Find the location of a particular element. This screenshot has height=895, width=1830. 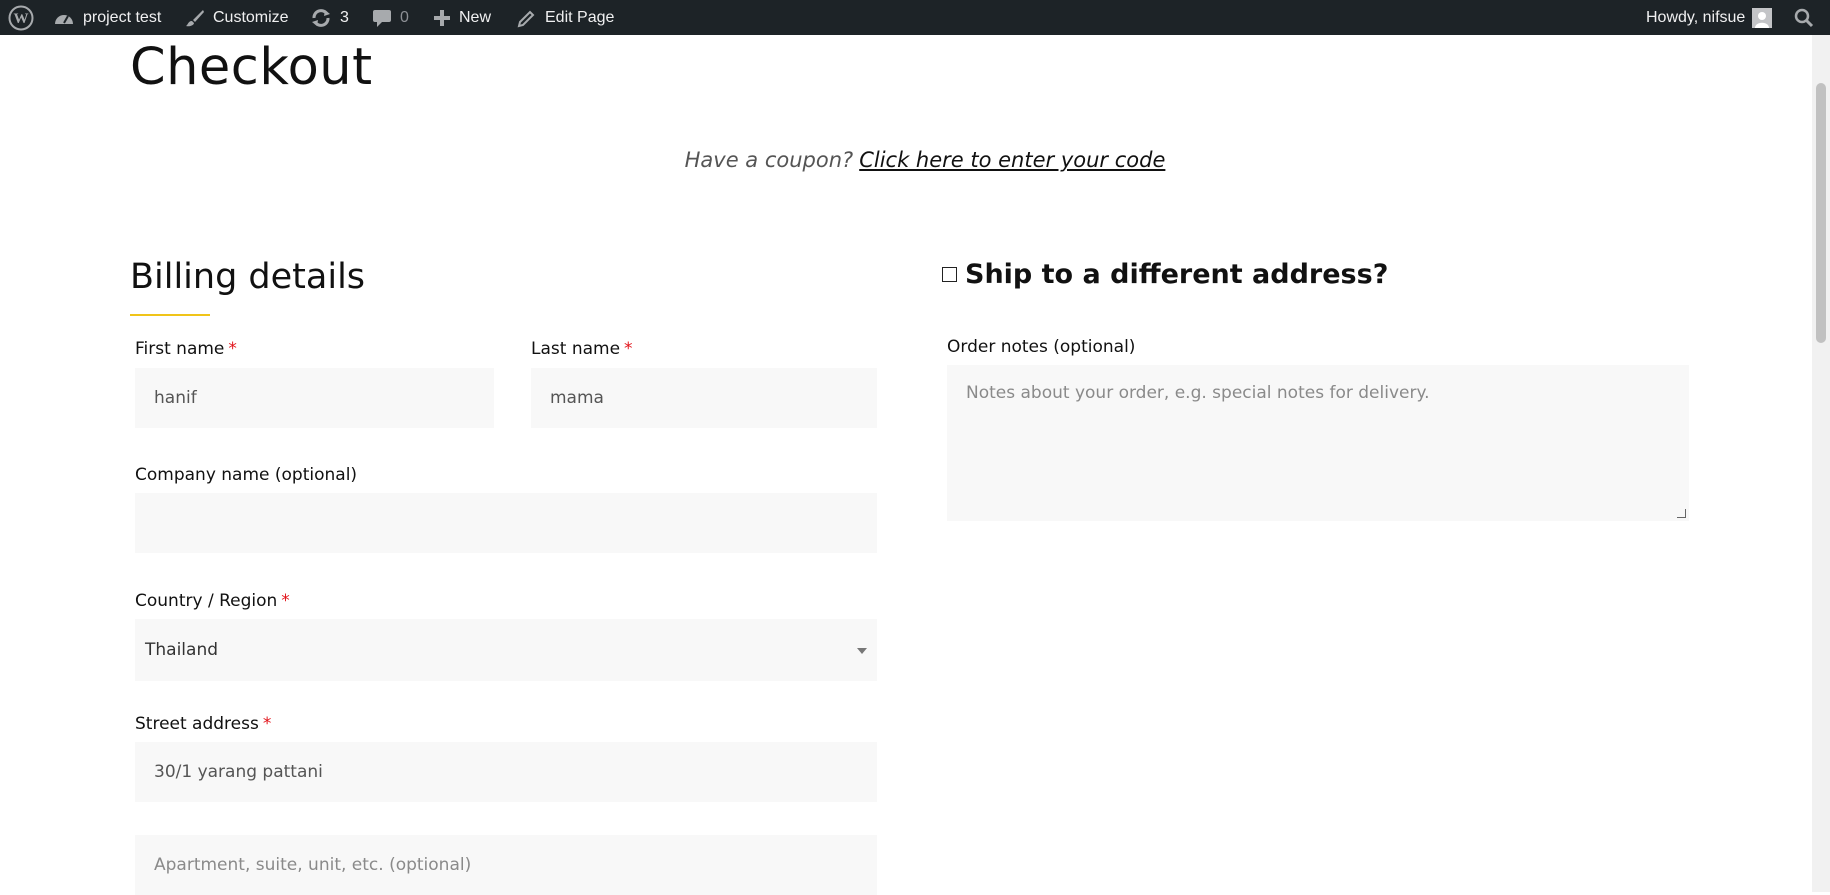

ship-different-checkbox is located at coordinates (949, 274).